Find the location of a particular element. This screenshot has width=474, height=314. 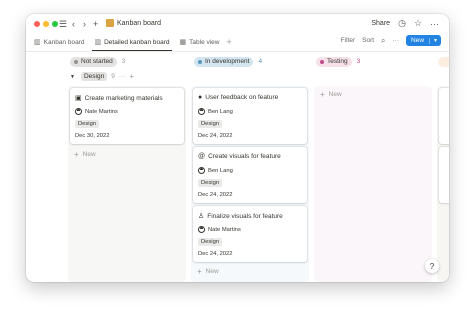

forward-icon: › is located at coordinates (84, 24).